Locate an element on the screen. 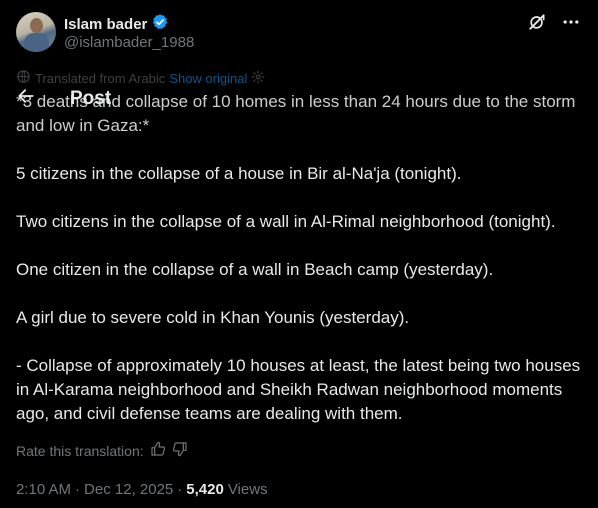 This screenshot has height=508, width=598. tweet-time: 2:10 AM is located at coordinates (43, 489).